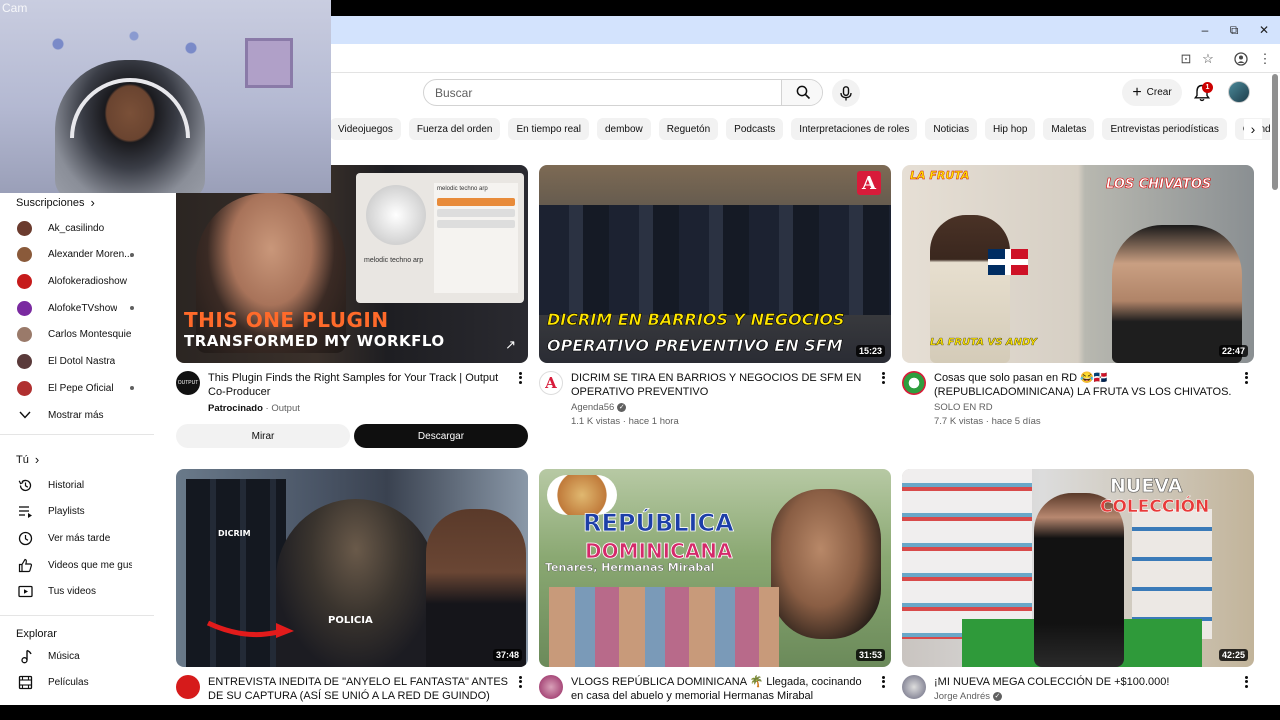  I want to click on microphone-icon, so click(846, 92).